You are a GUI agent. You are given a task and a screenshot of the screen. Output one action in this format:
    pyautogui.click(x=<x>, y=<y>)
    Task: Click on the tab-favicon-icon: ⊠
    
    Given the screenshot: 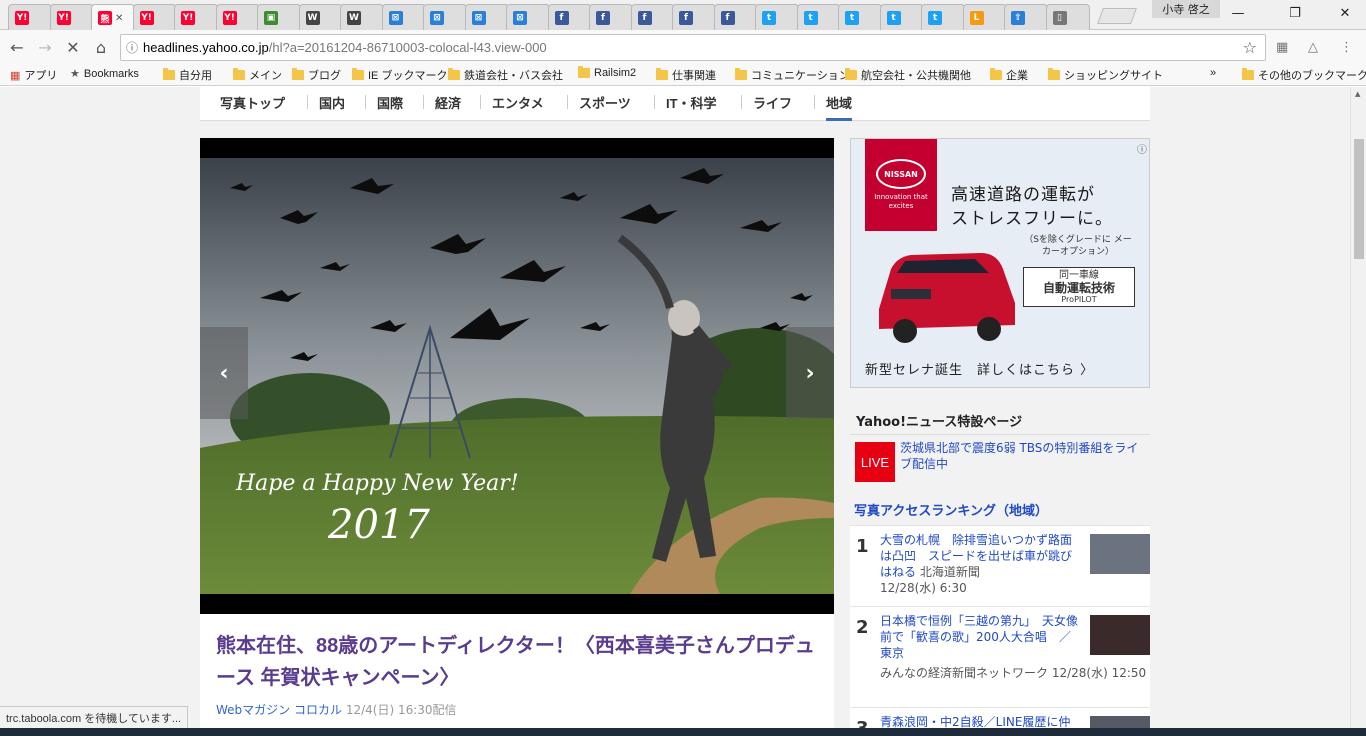 What is the action you would take?
    pyautogui.click(x=395, y=17)
    